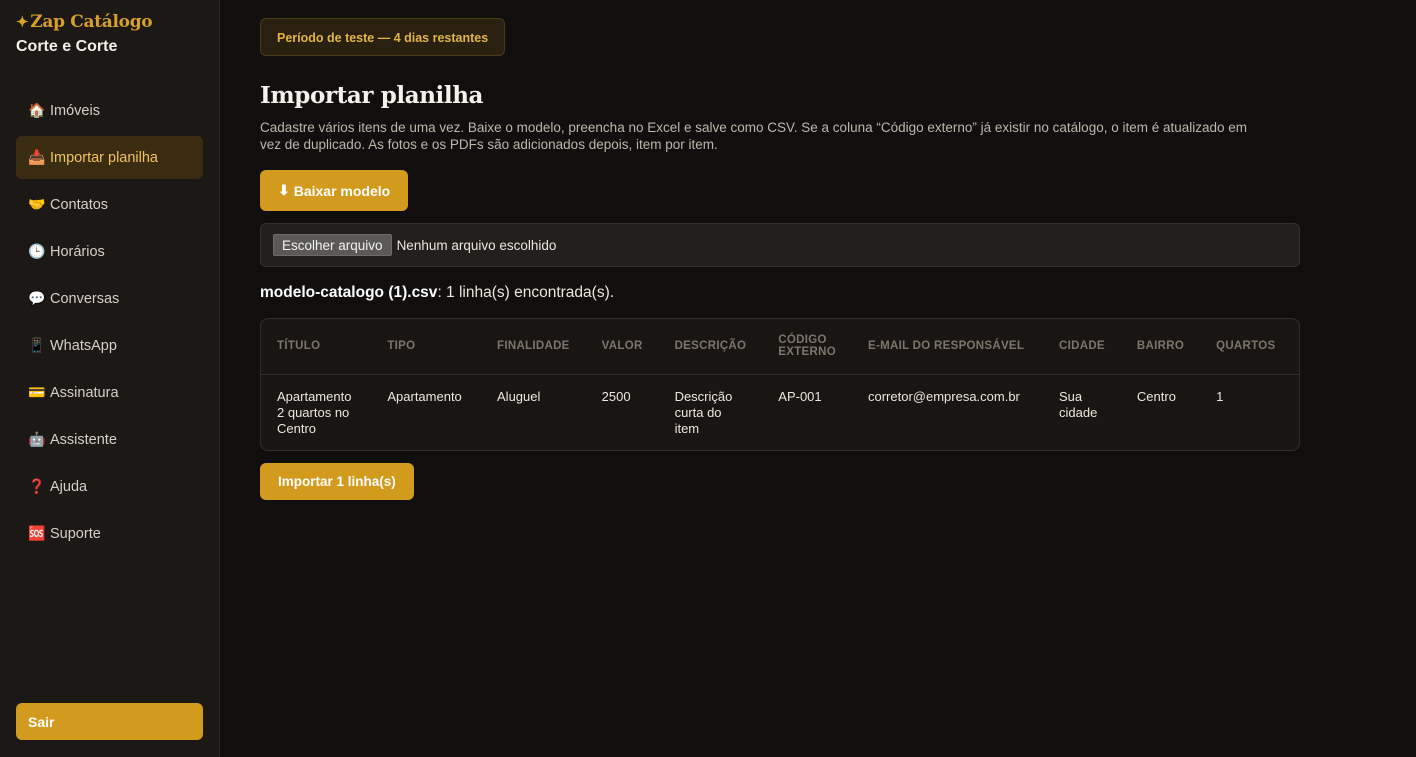 The height and width of the screenshot is (757, 1416). I want to click on robot-icon: 🤖, so click(37, 439).